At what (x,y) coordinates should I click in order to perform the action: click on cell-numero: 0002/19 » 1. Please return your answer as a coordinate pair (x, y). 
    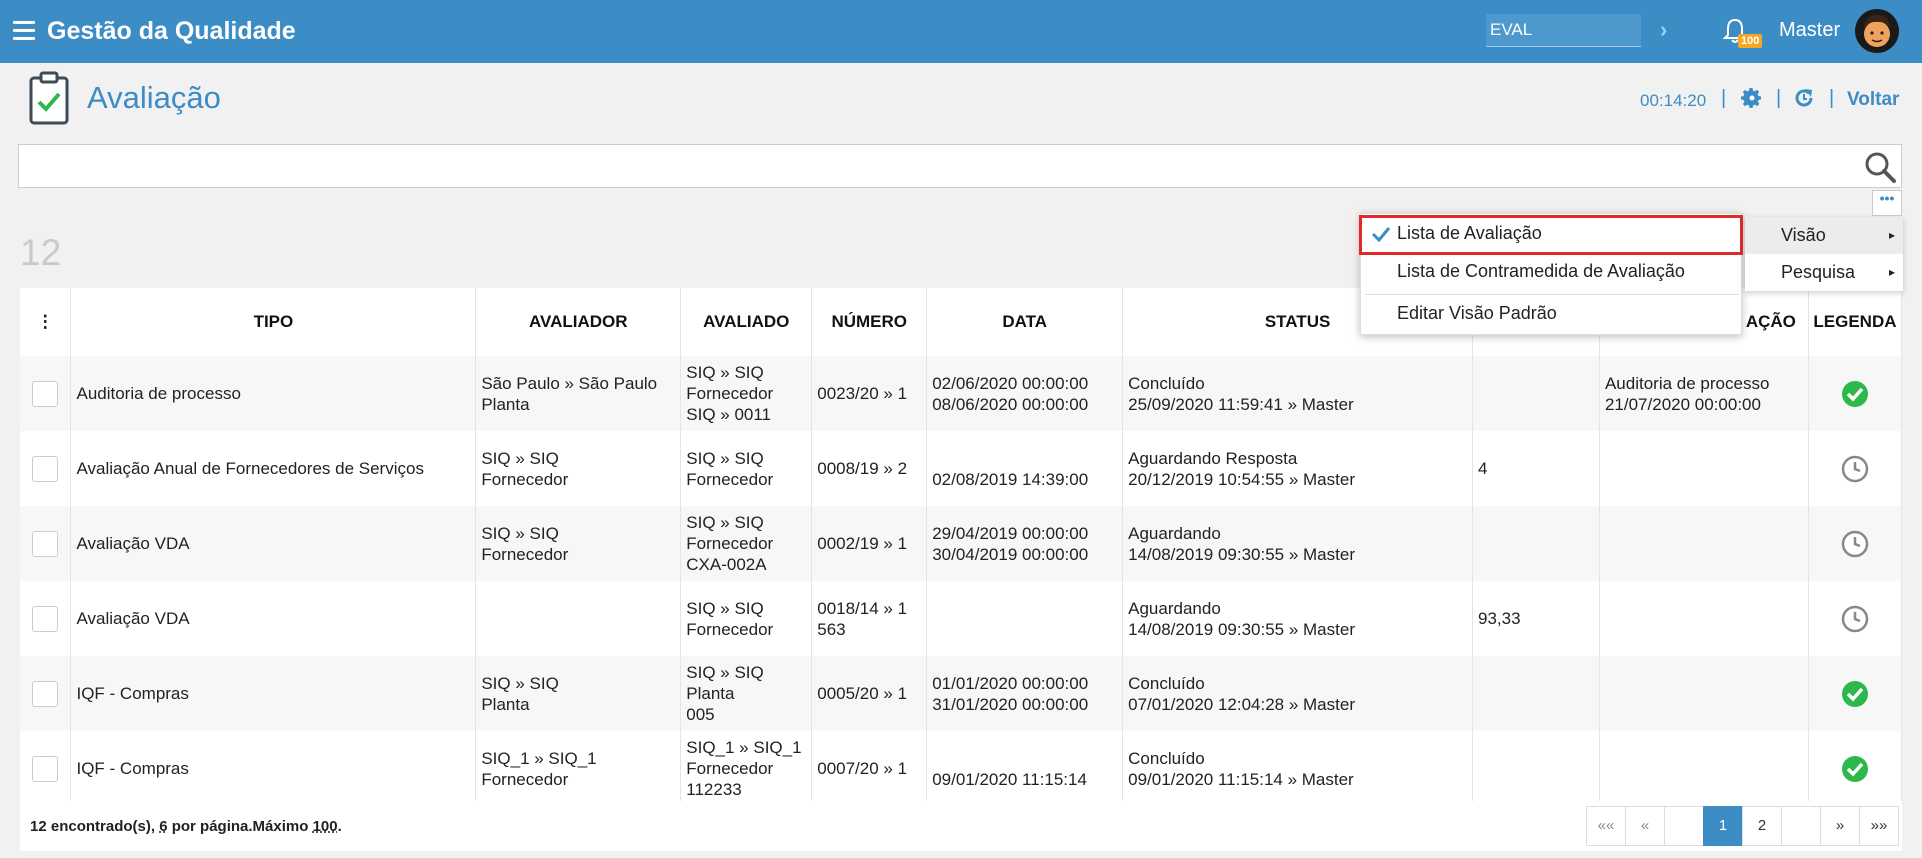
    Looking at the image, I should click on (869, 543).